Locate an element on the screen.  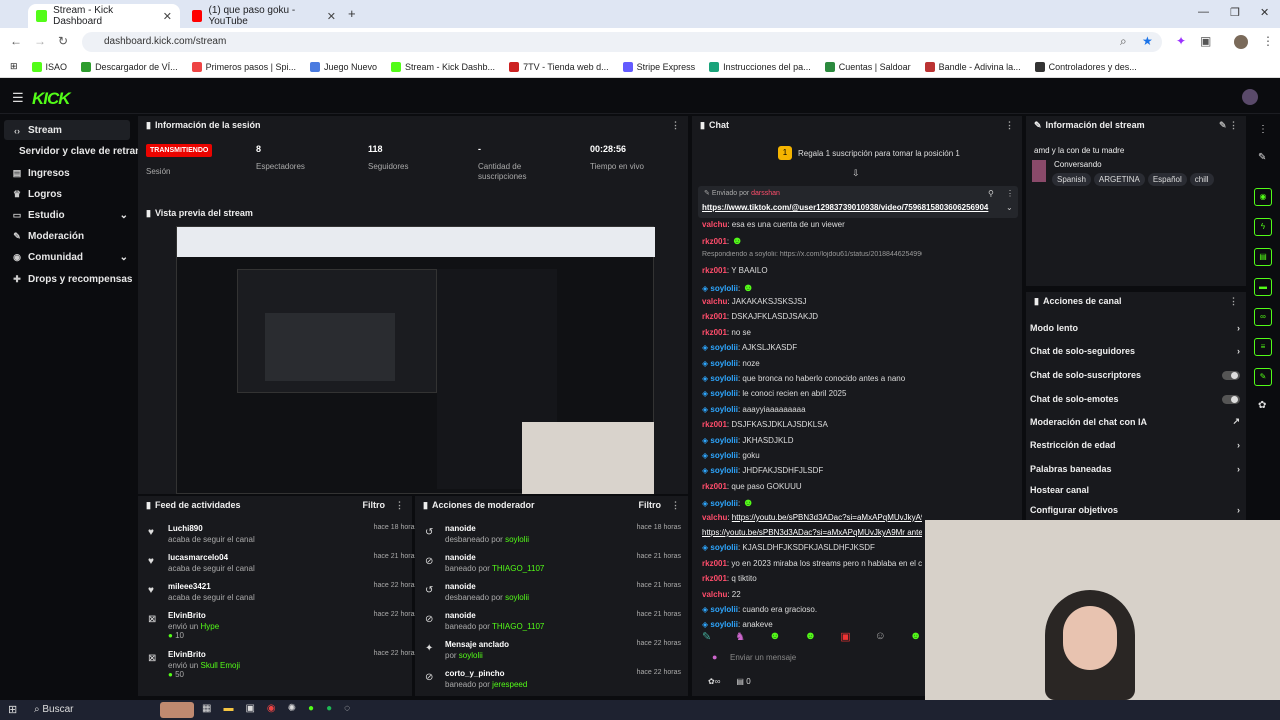
maximize-icon: ❐ is located at coordinates (1235, 12).